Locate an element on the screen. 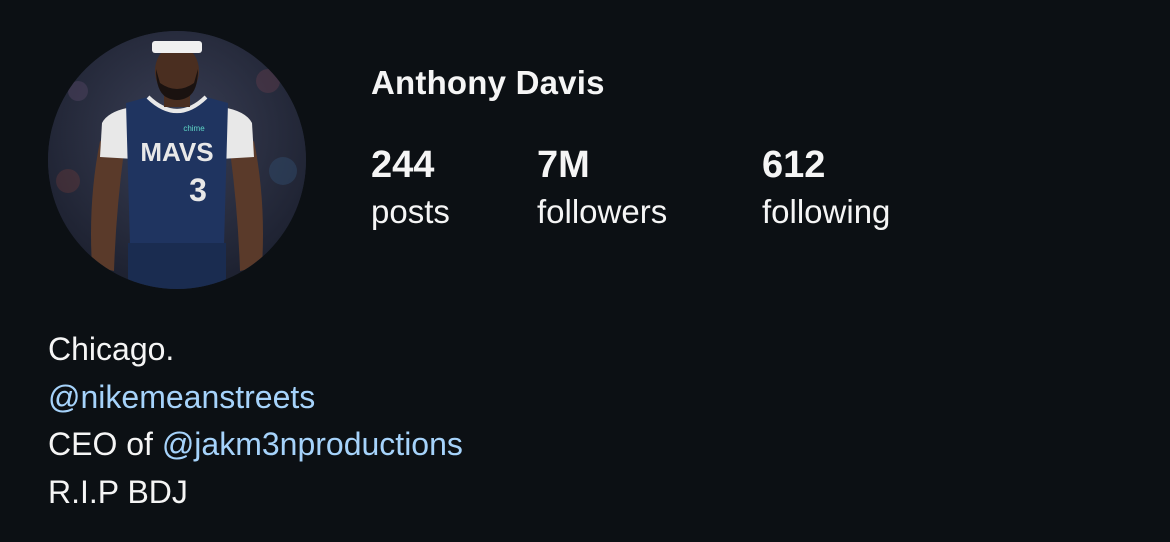 This screenshot has width=1170, height=542. avatar-photo: MAVS 3 chime is located at coordinates (177, 160).